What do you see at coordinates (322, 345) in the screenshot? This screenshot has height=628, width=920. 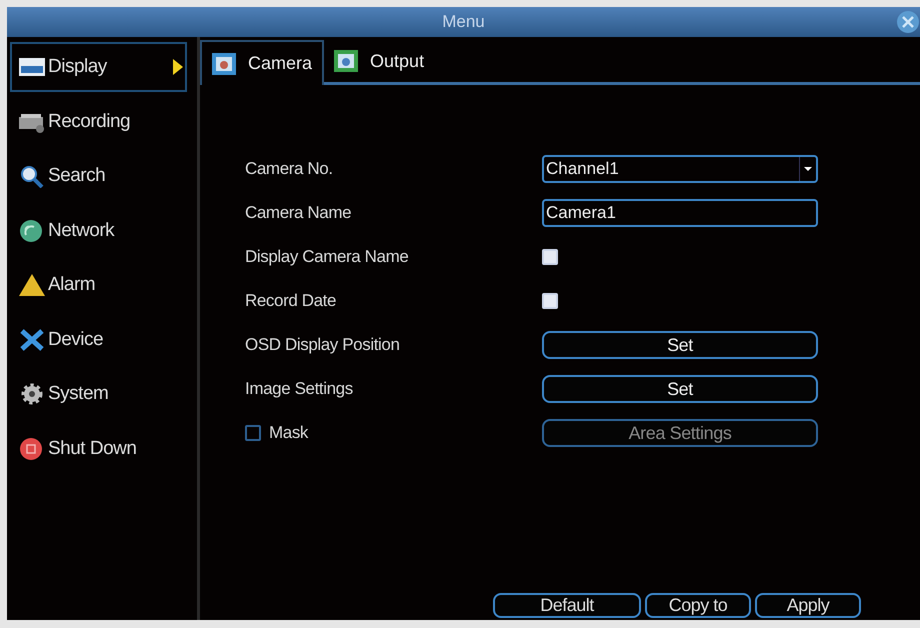 I see `field-label: OSD Display Position` at bounding box center [322, 345].